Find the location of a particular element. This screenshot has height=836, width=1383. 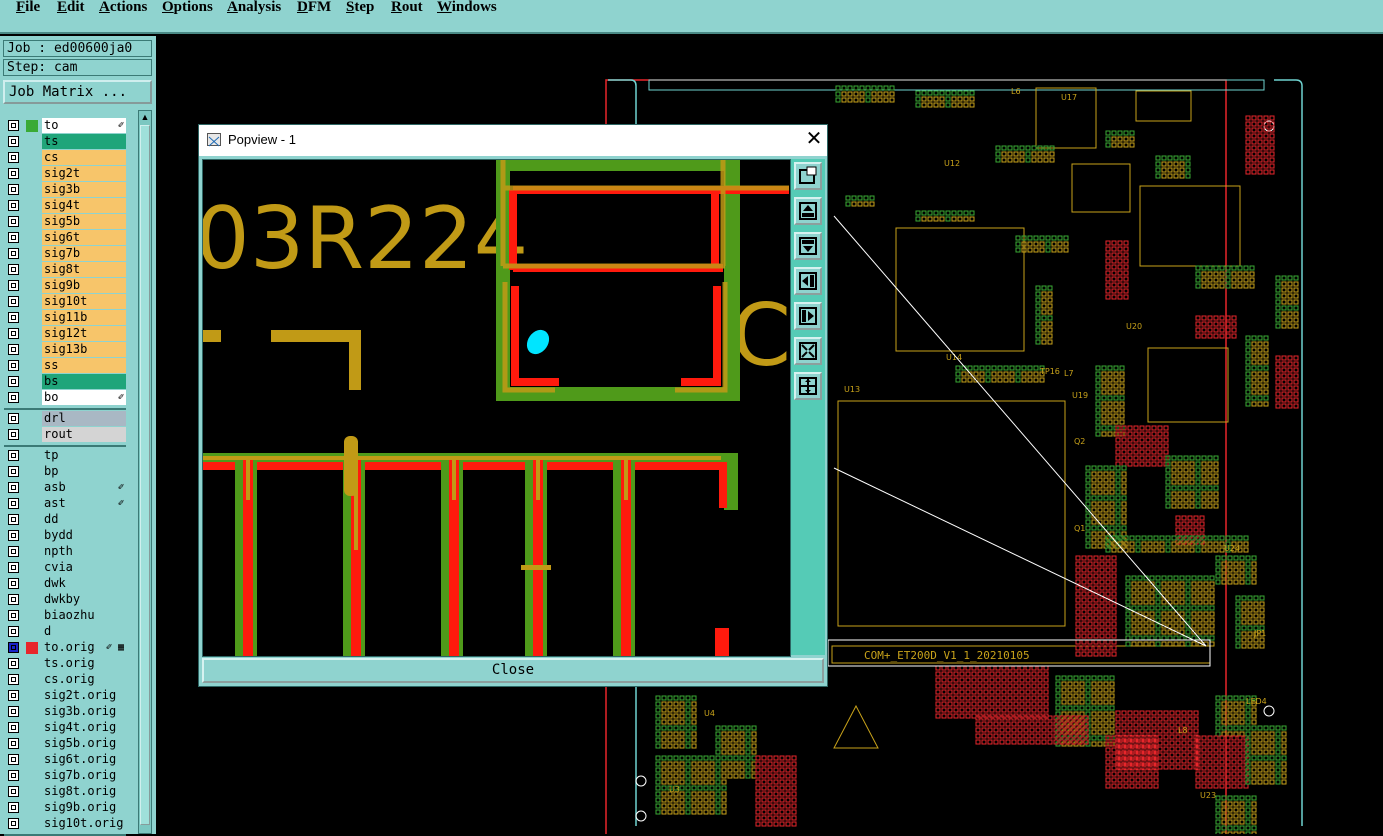

layer-row: drl is located at coordinates (65, 418).